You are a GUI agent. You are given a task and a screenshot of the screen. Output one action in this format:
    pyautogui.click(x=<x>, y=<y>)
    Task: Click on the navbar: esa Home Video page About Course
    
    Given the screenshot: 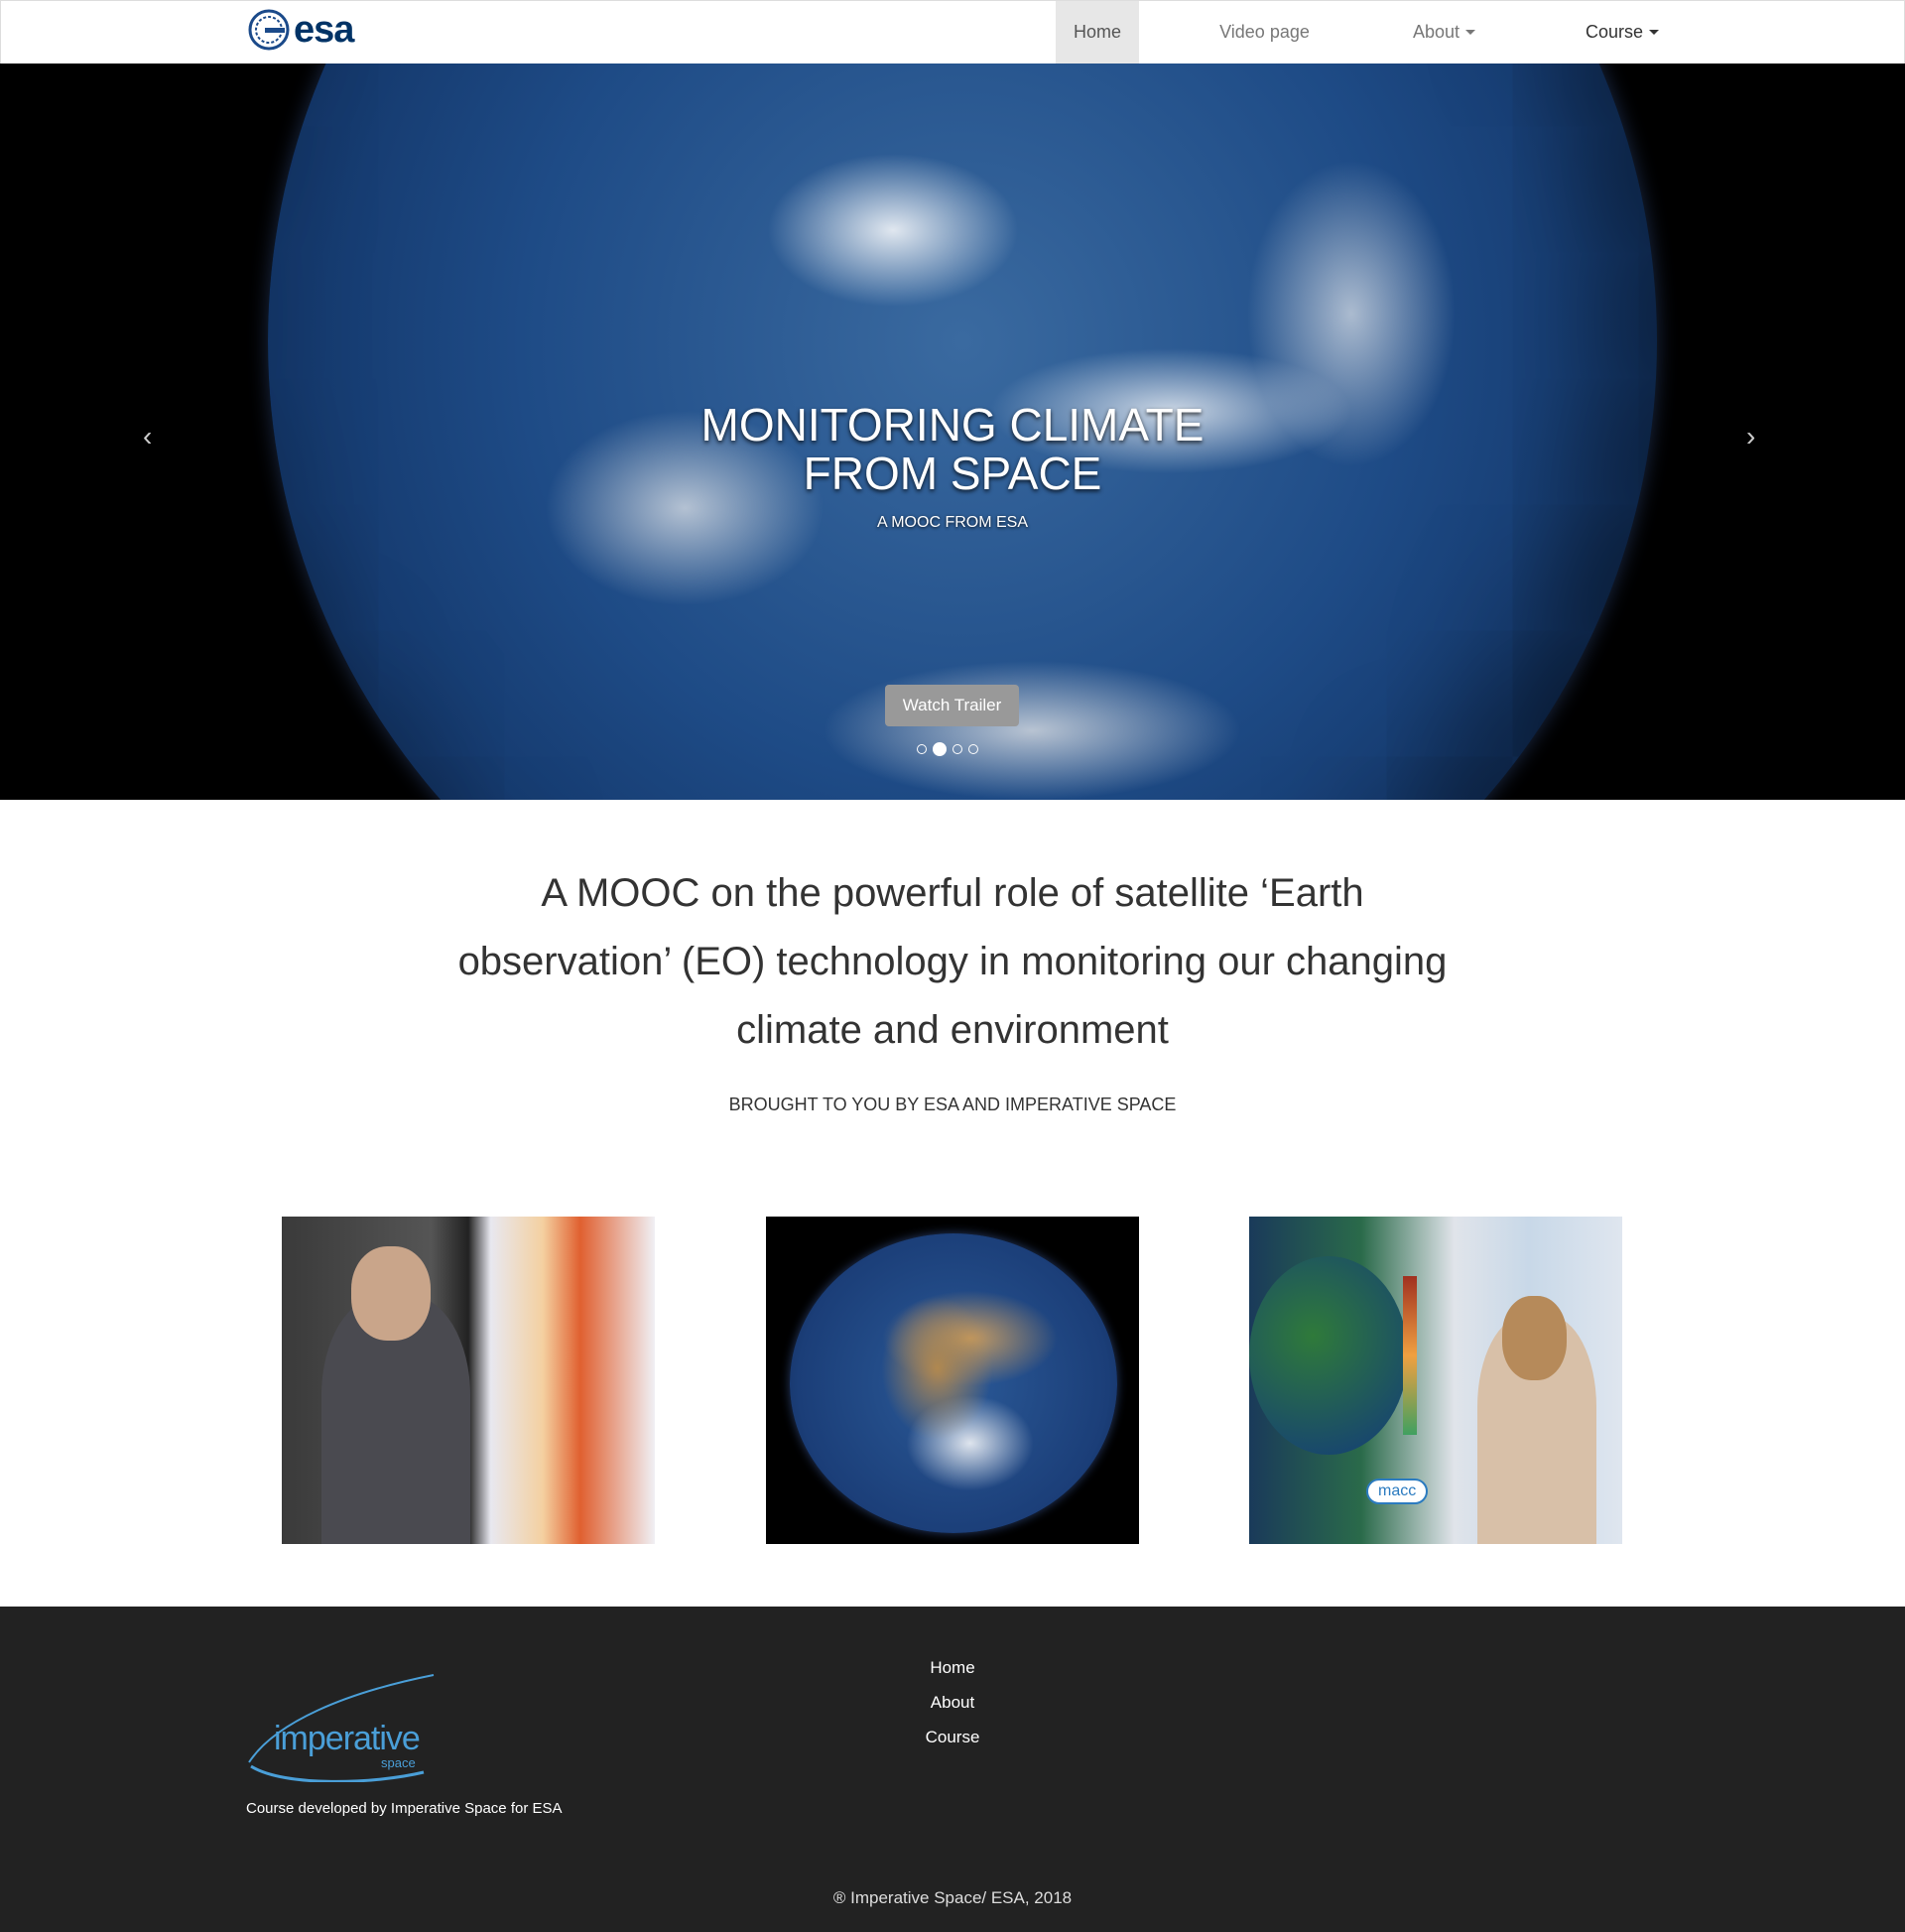 What is the action you would take?
    pyautogui.click(x=952, y=32)
    